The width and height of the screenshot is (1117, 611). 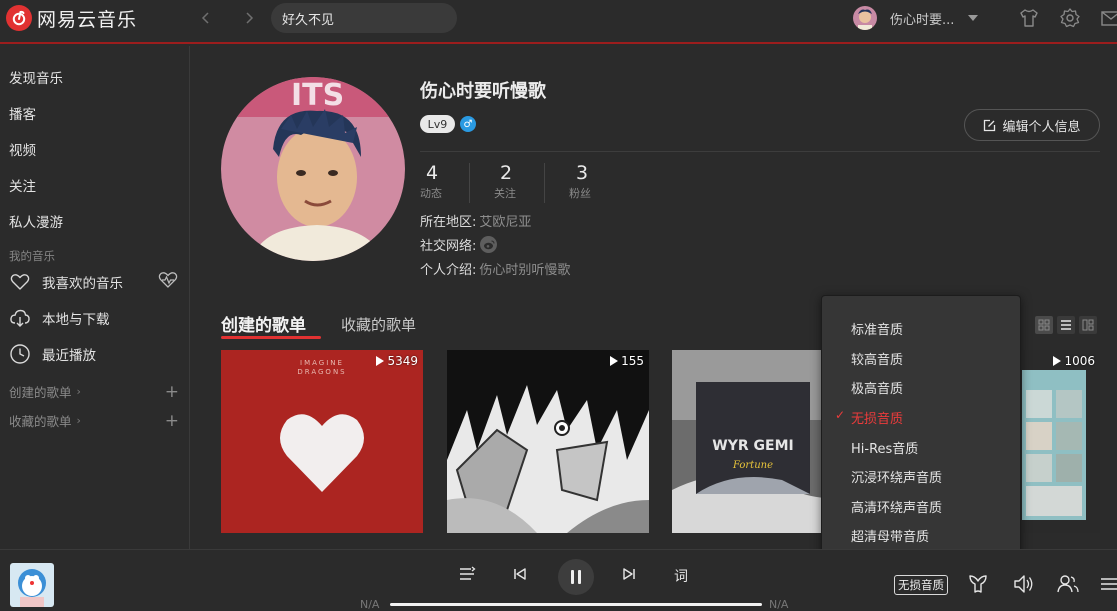 What do you see at coordinates (20, 318) in the screenshot?
I see `cloud-download-icon` at bounding box center [20, 318].